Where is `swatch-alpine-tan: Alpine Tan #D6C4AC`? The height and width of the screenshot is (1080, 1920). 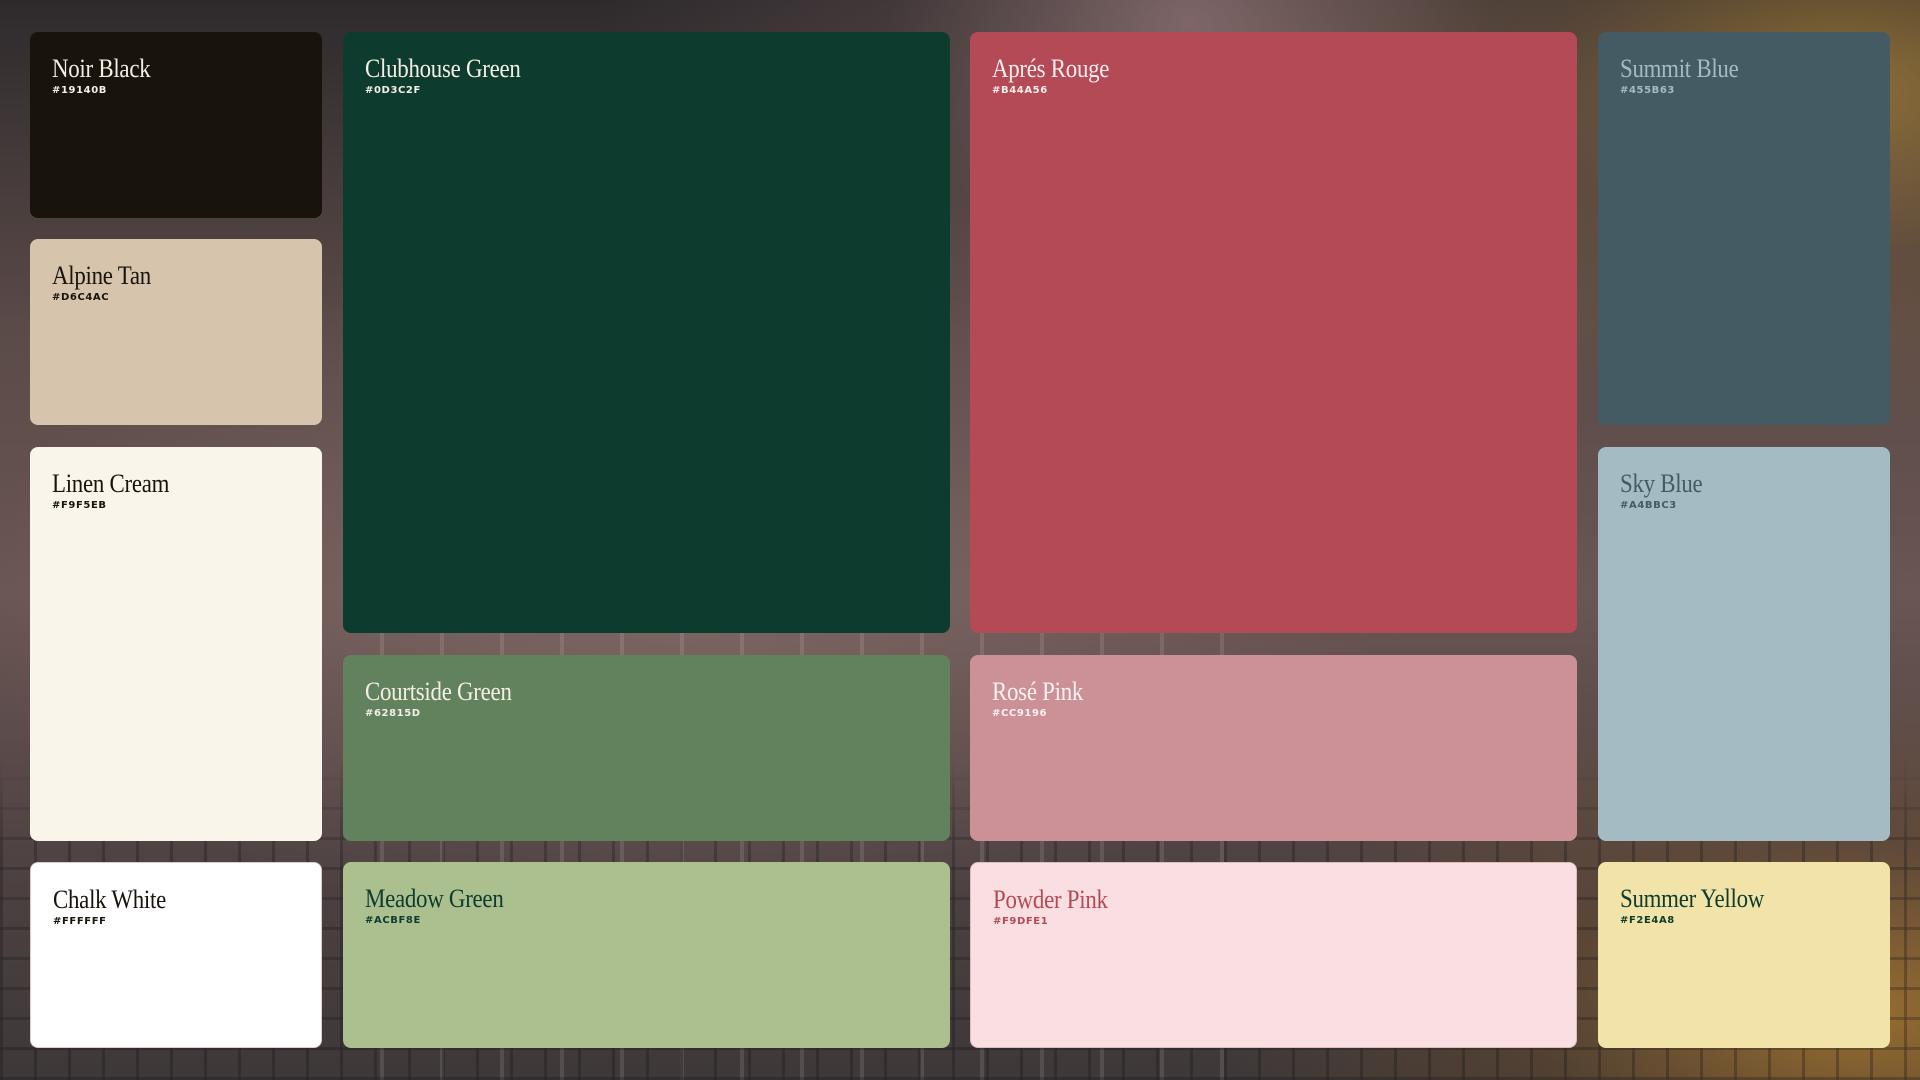 swatch-alpine-tan: Alpine Tan #D6C4AC is located at coordinates (176, 332).